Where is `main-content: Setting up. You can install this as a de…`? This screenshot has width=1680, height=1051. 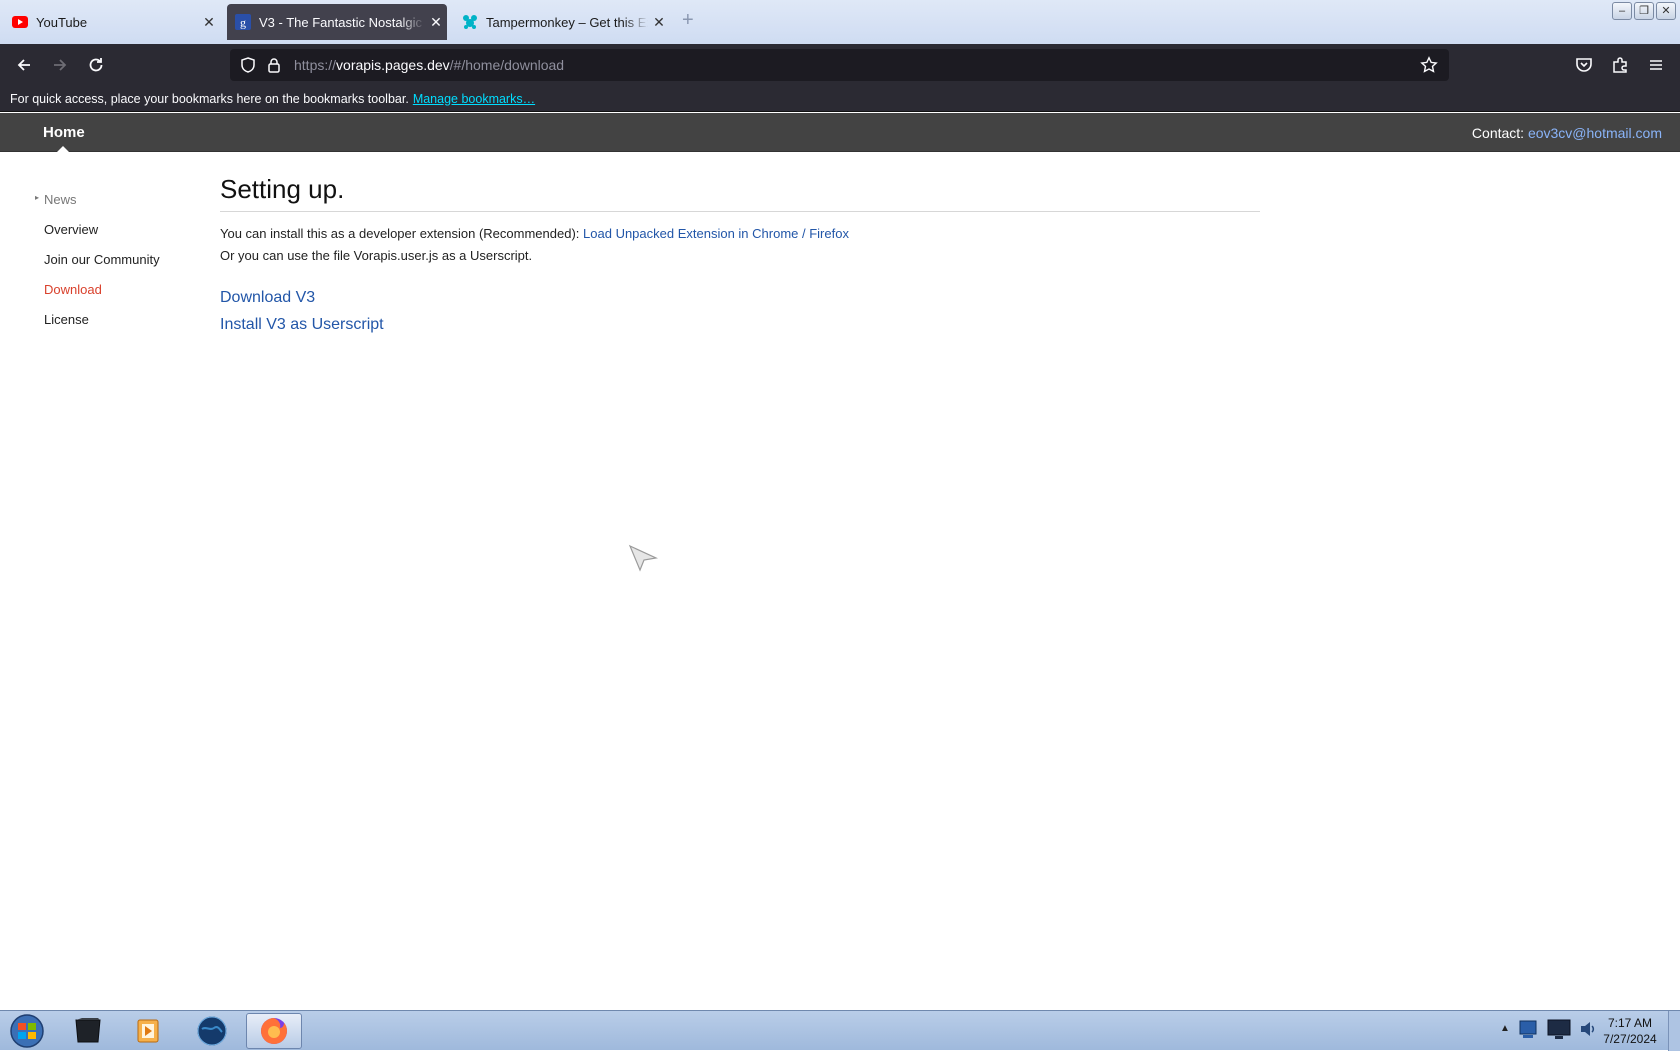
main-content: Setting up. You can install this as a de… is located at coordinates (740, 253).